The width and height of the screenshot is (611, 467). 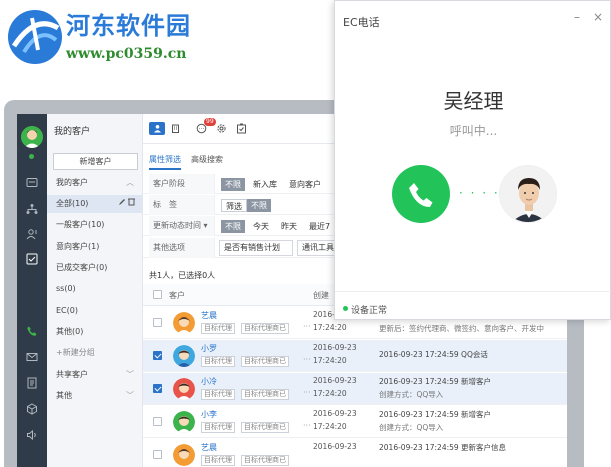 I want to click on add-customer-button: 新增客户, so click(x=95, y=161).